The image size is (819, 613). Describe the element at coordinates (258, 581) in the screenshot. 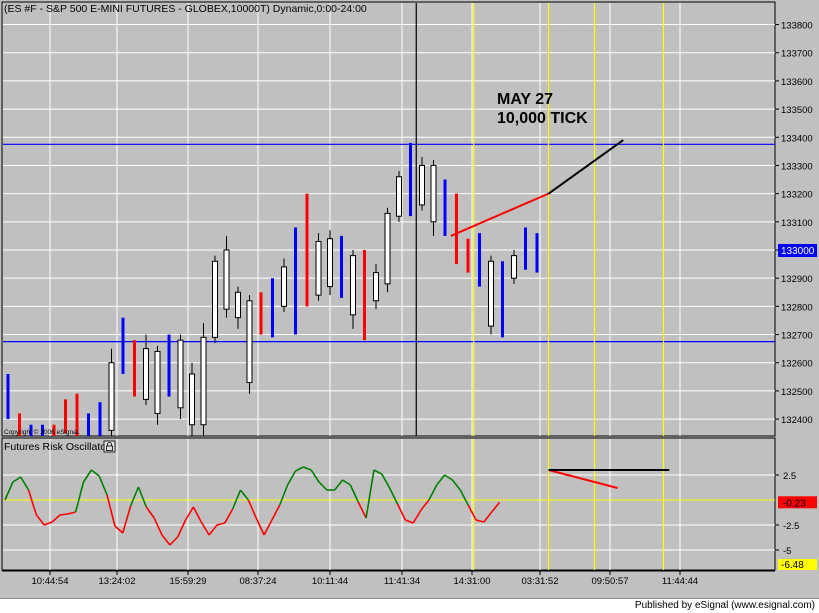

I see `time-tick-label: 08:37:24` at that location.